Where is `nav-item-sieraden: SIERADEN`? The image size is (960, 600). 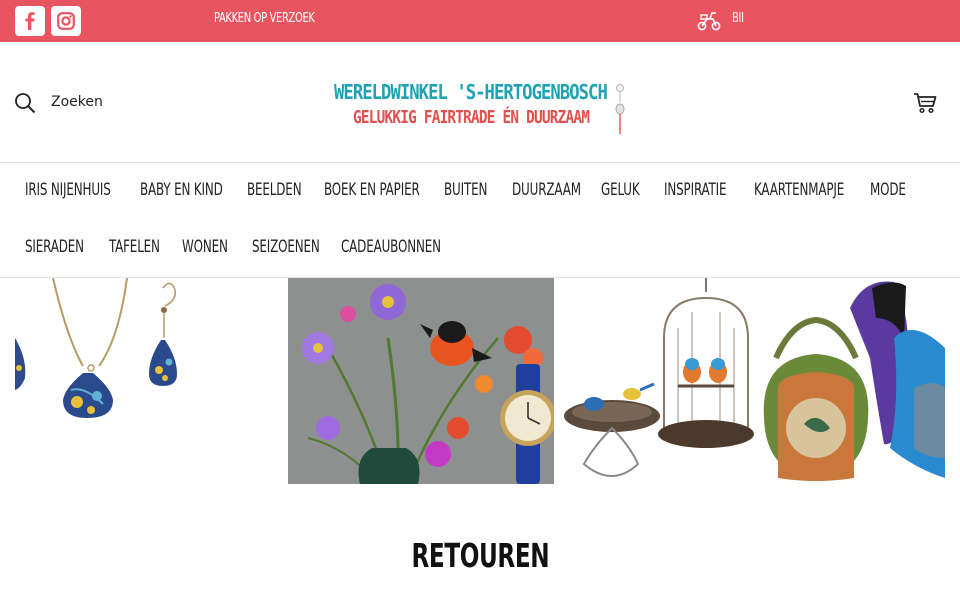 nav-item-sieraden: SIERADEN is located at coordinates (54, 247).